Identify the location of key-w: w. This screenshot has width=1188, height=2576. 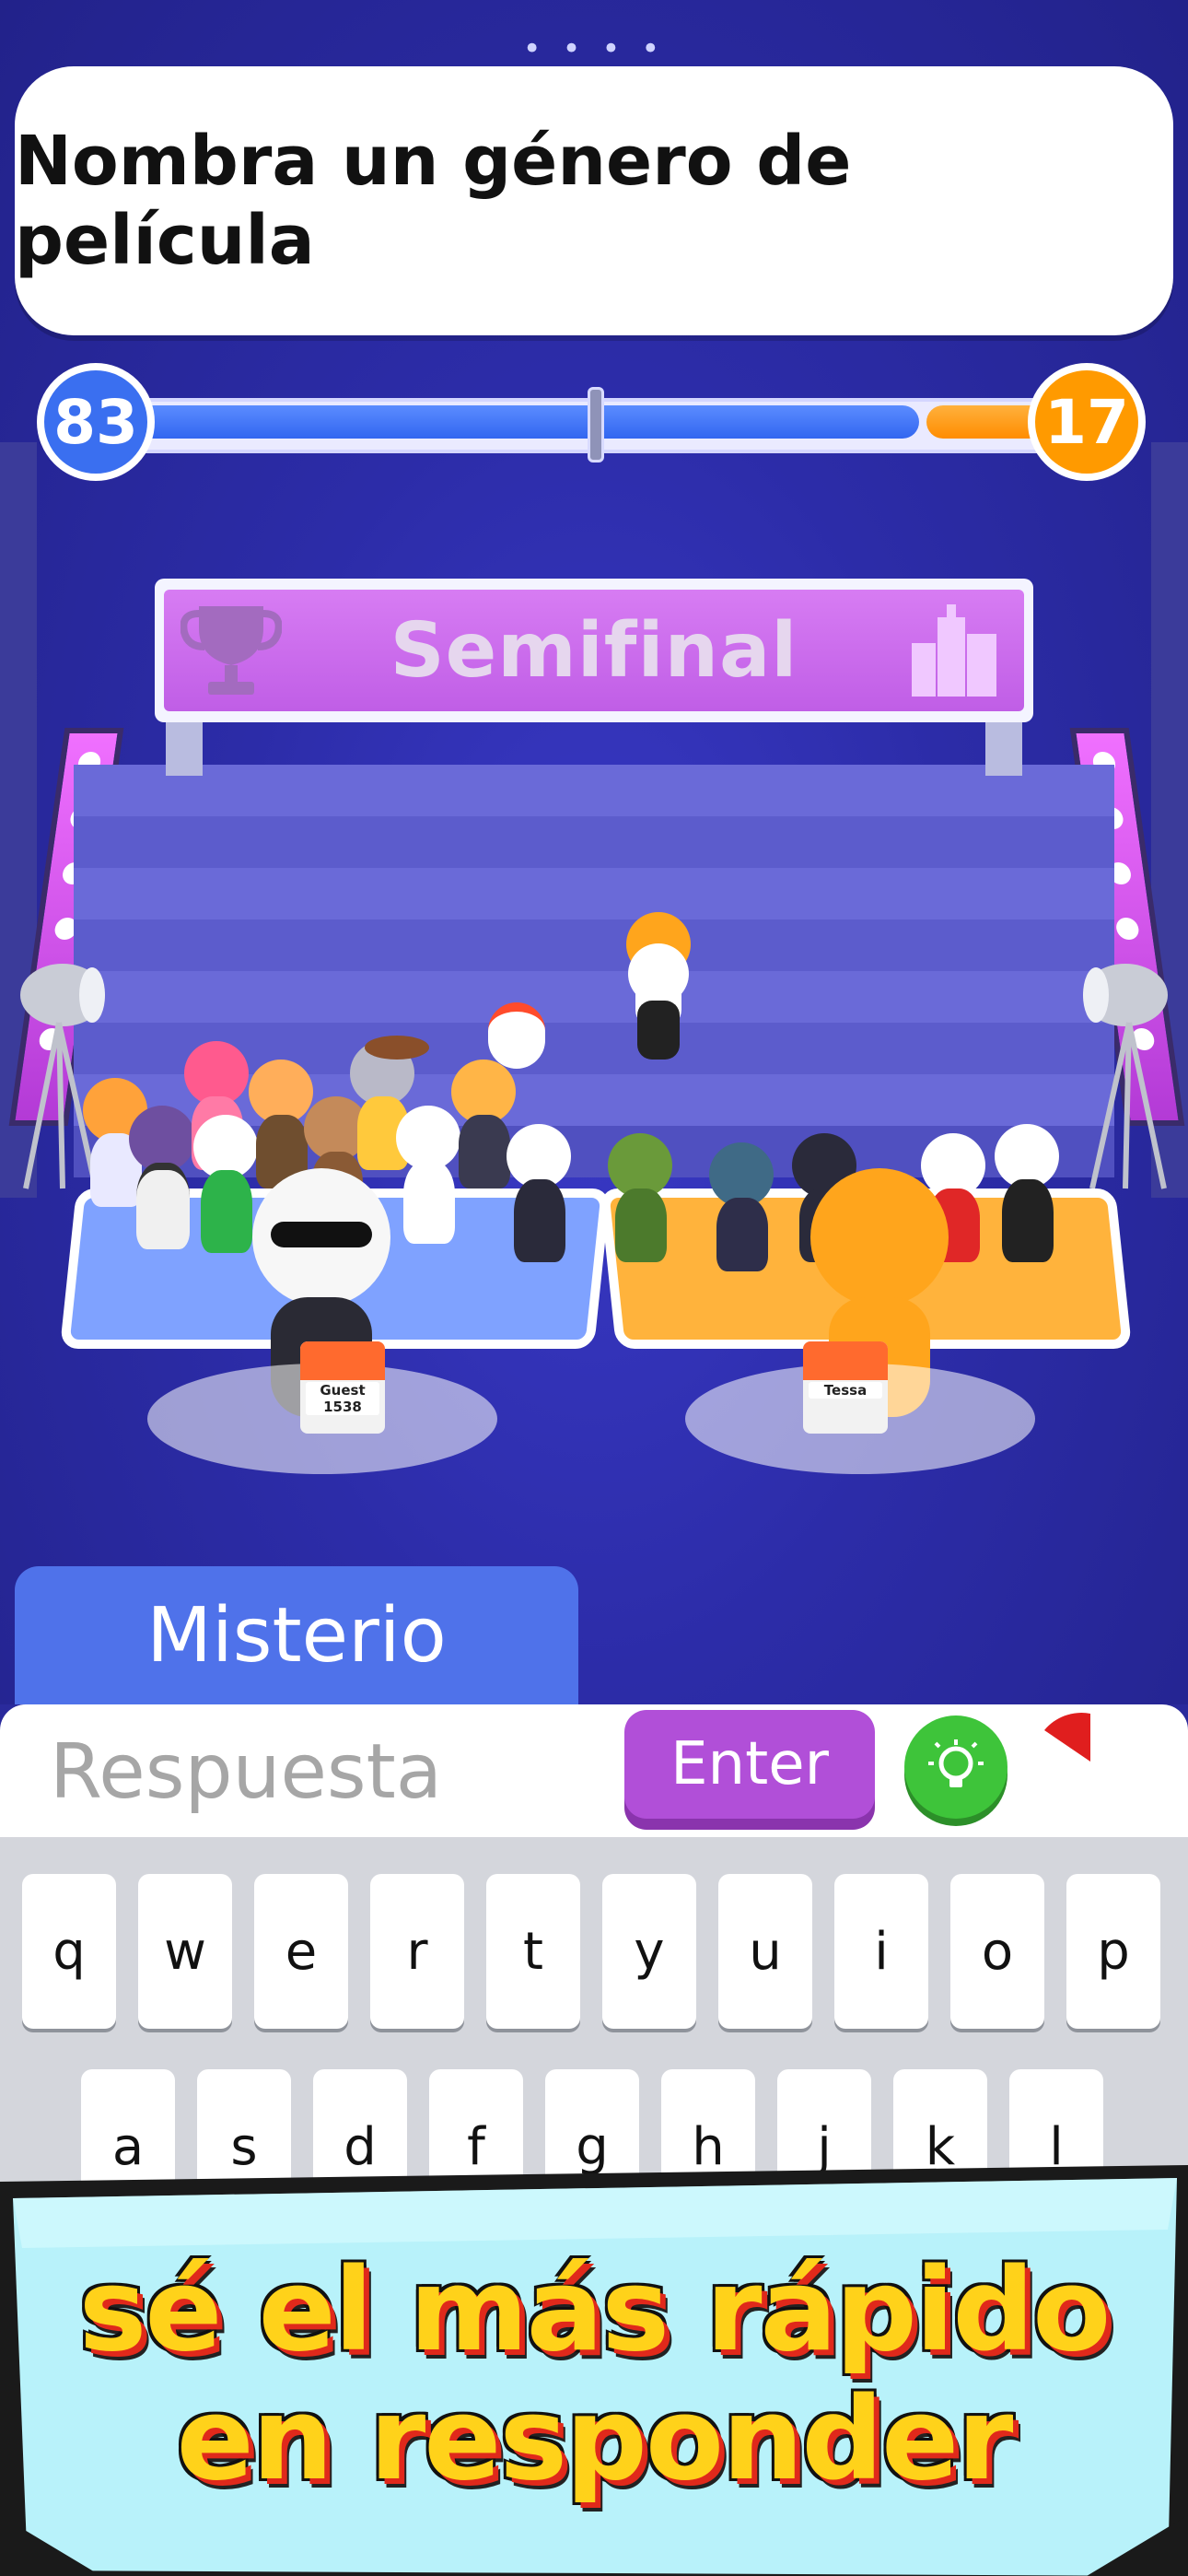
(185, 1951).